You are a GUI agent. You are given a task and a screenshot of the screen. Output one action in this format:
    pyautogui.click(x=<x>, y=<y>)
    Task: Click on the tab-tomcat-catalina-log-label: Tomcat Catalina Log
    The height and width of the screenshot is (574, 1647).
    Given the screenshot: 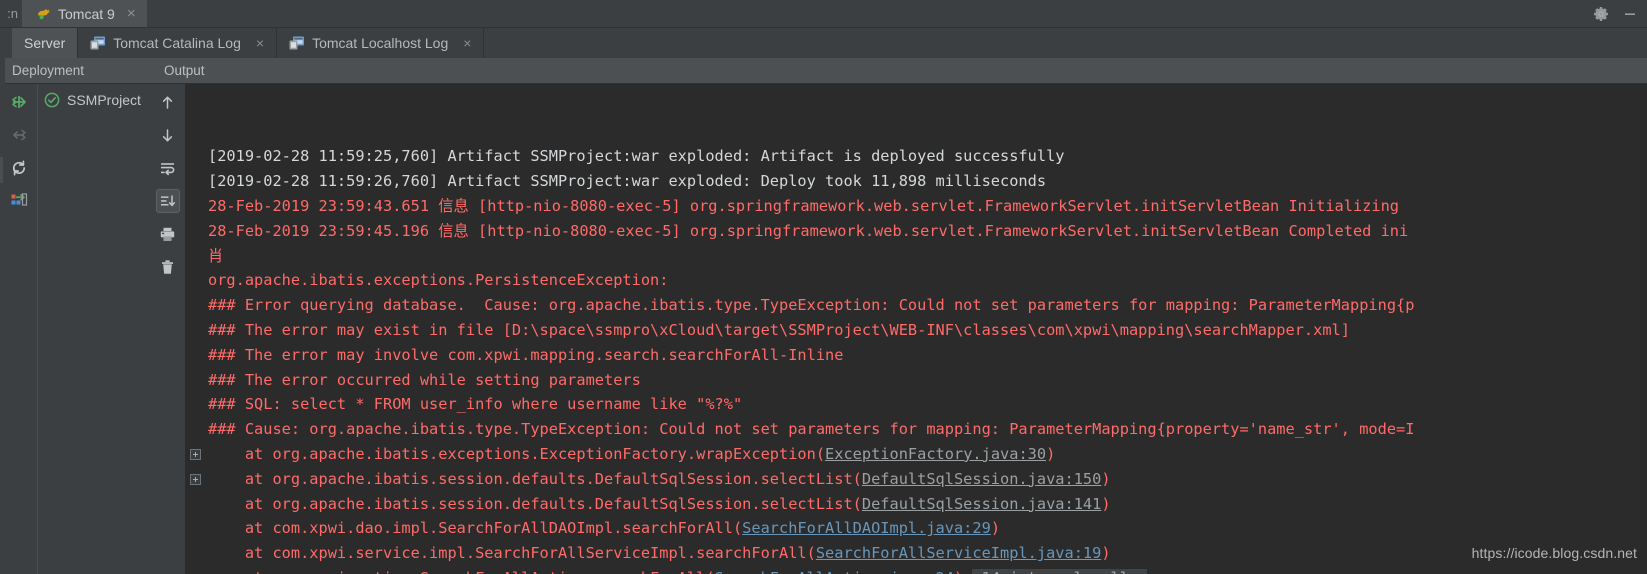 What is the action you would take?
    pyautogui.click(x=177, y=43)
    